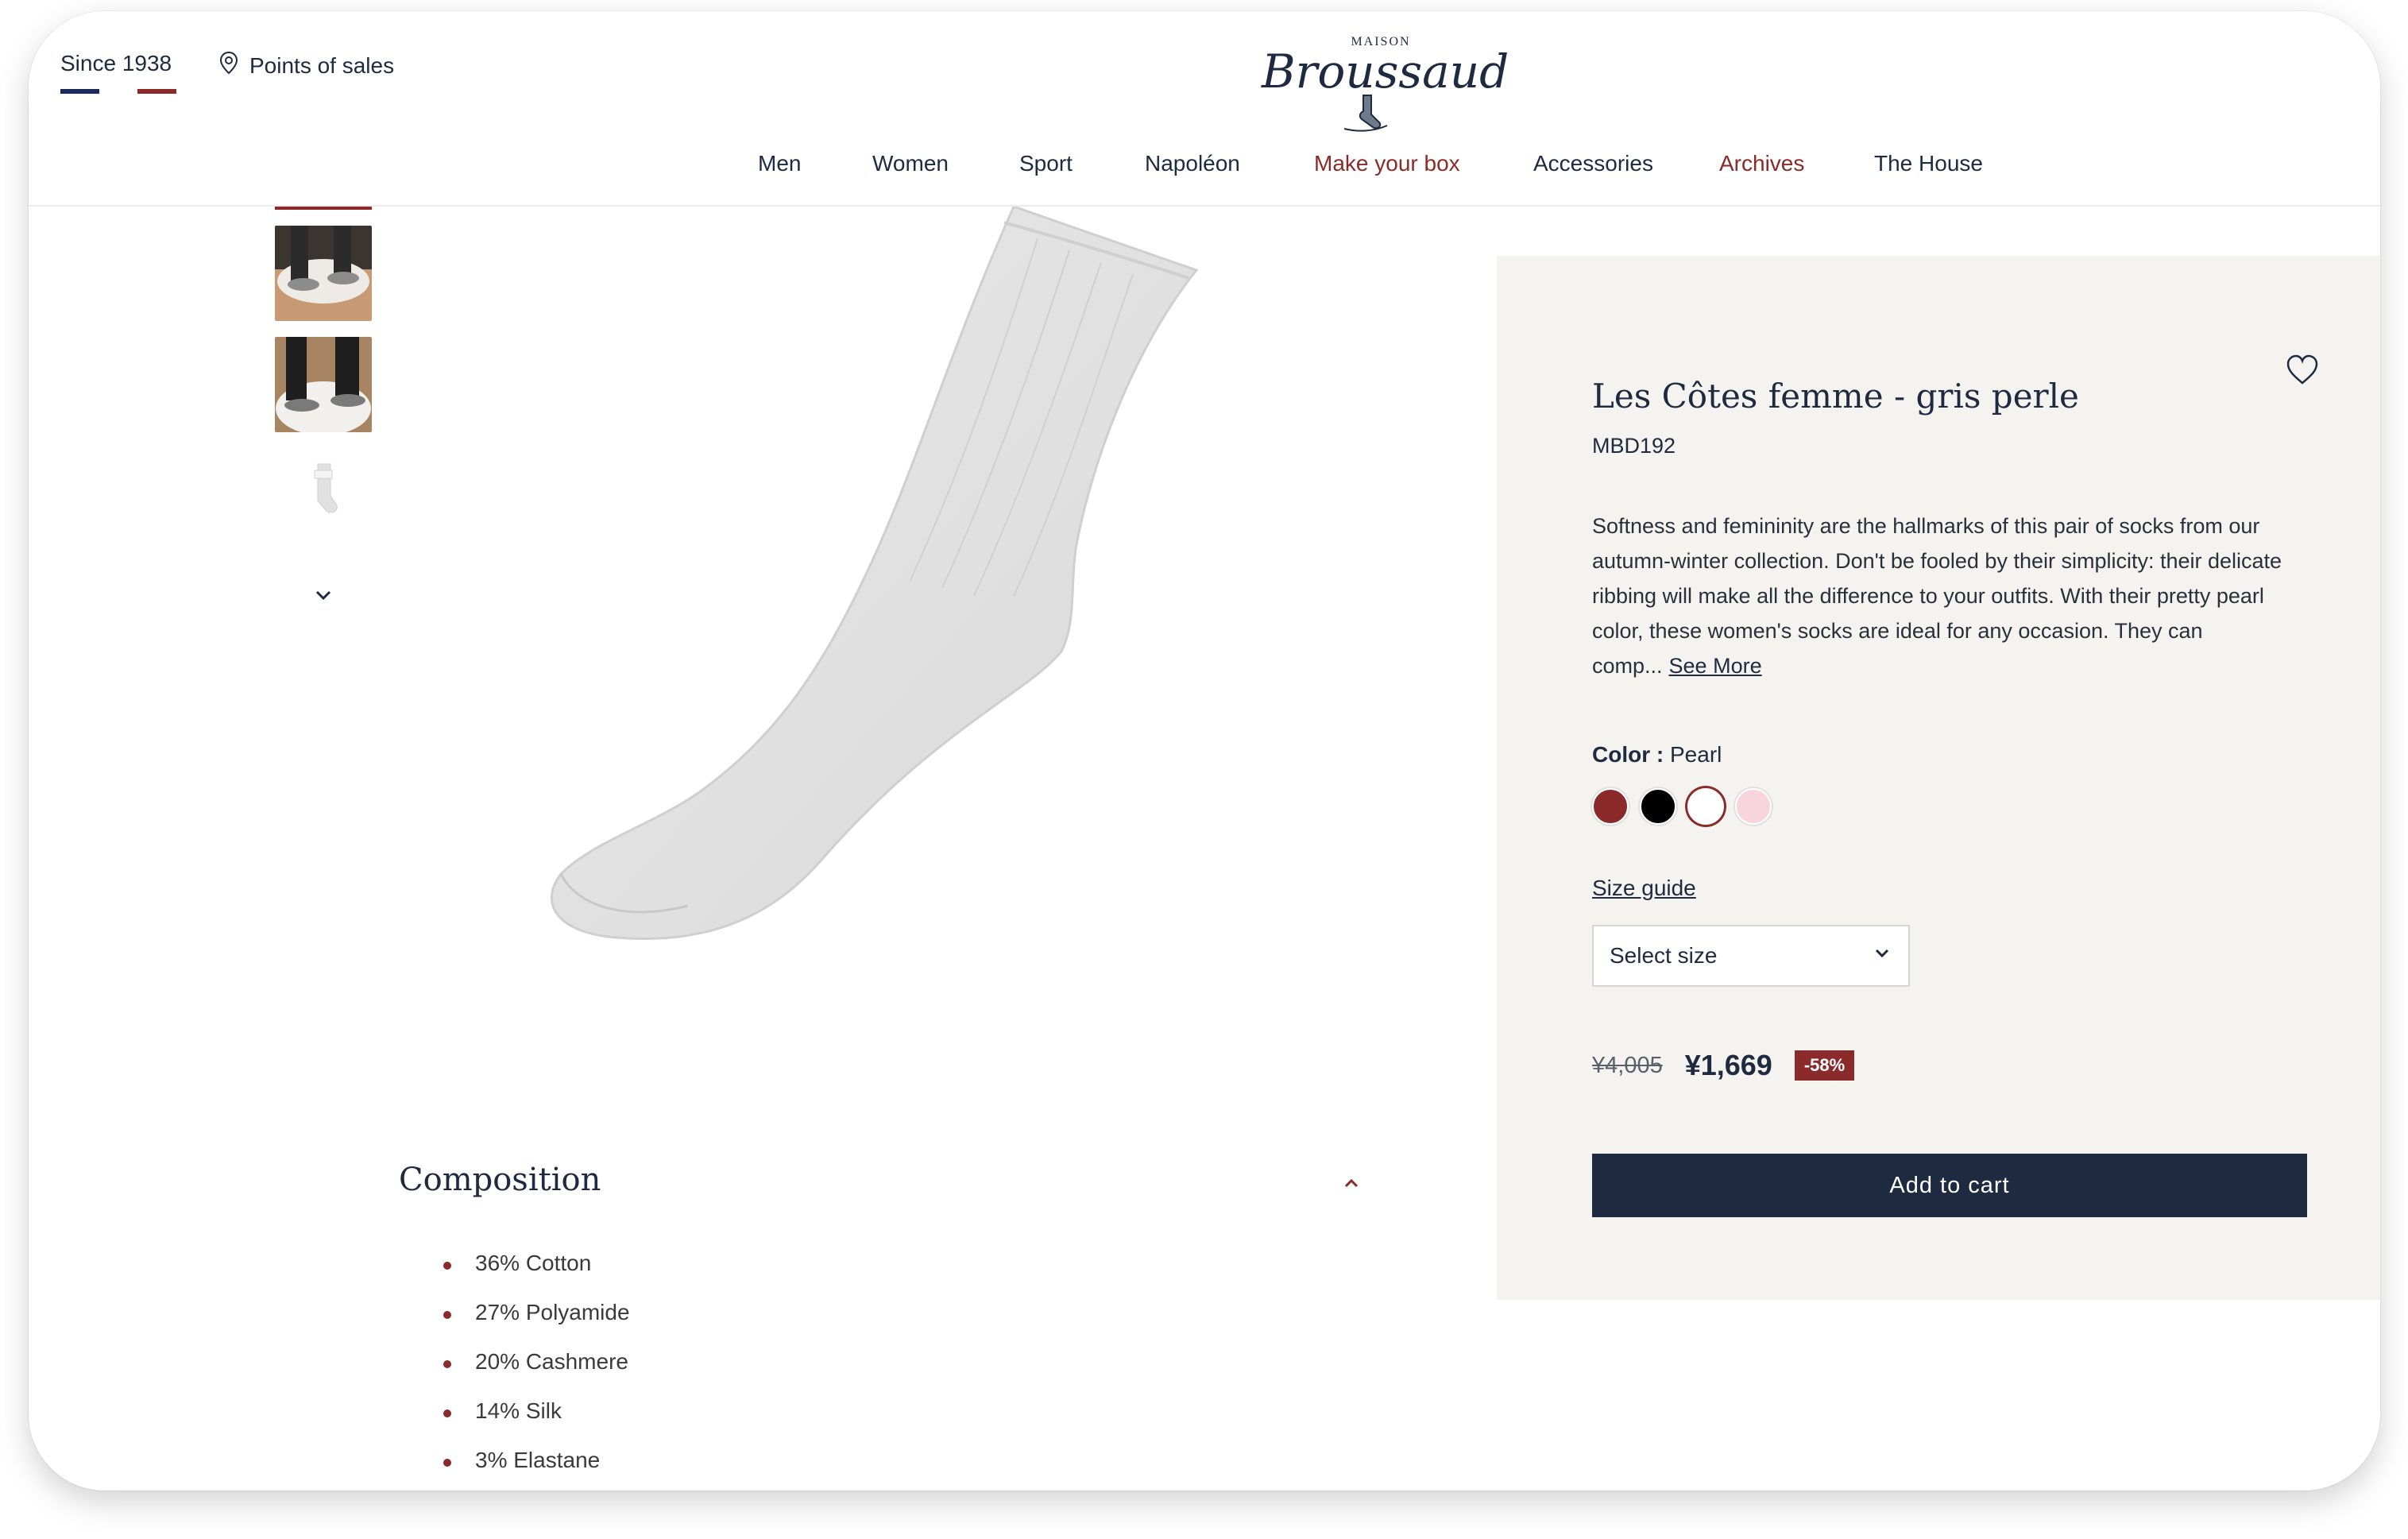 The image size is (2408, 1539). I want to click on price-row: ¥4,005 ¥1,669 -58%, so click(1723, 1065).